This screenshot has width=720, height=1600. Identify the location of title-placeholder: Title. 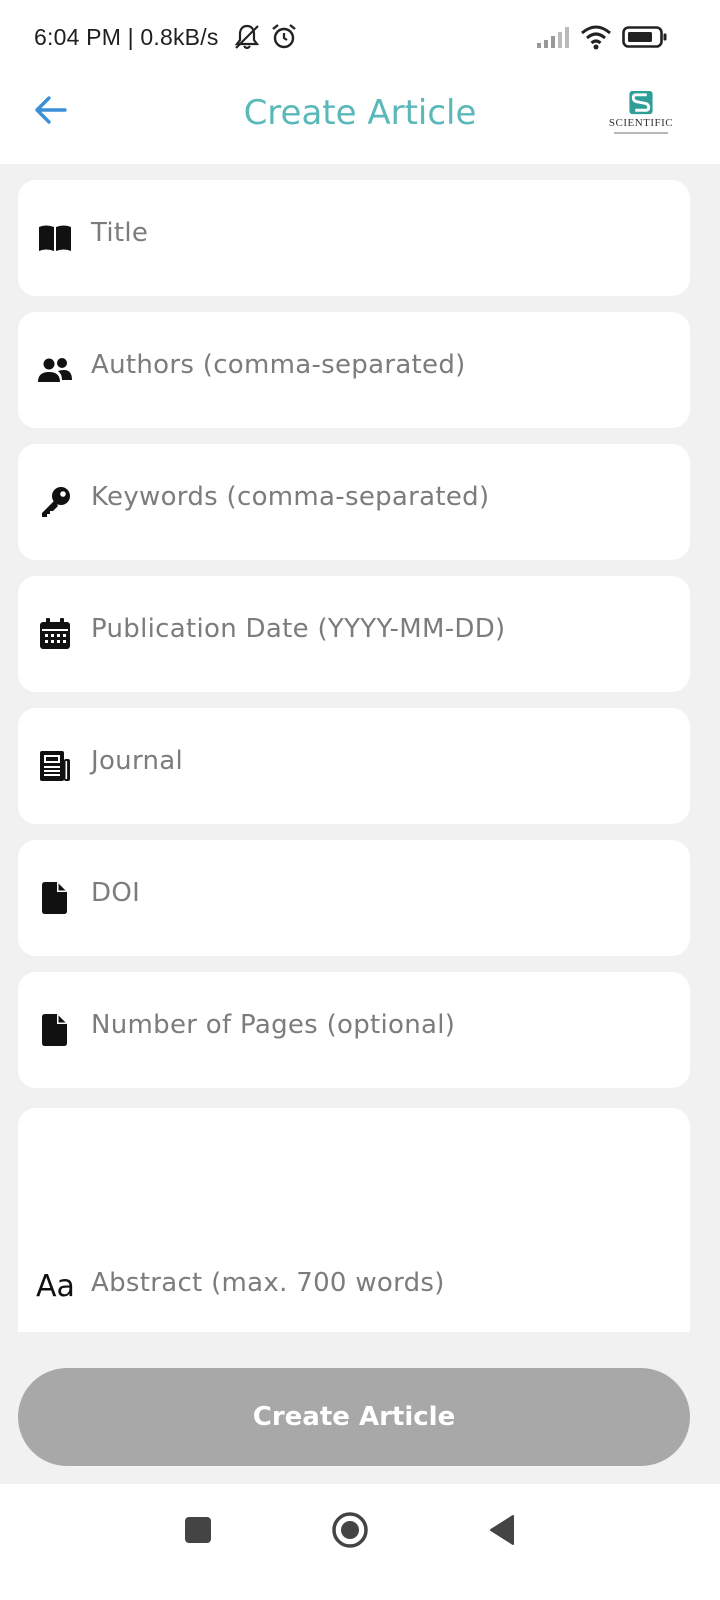
(120, 233).